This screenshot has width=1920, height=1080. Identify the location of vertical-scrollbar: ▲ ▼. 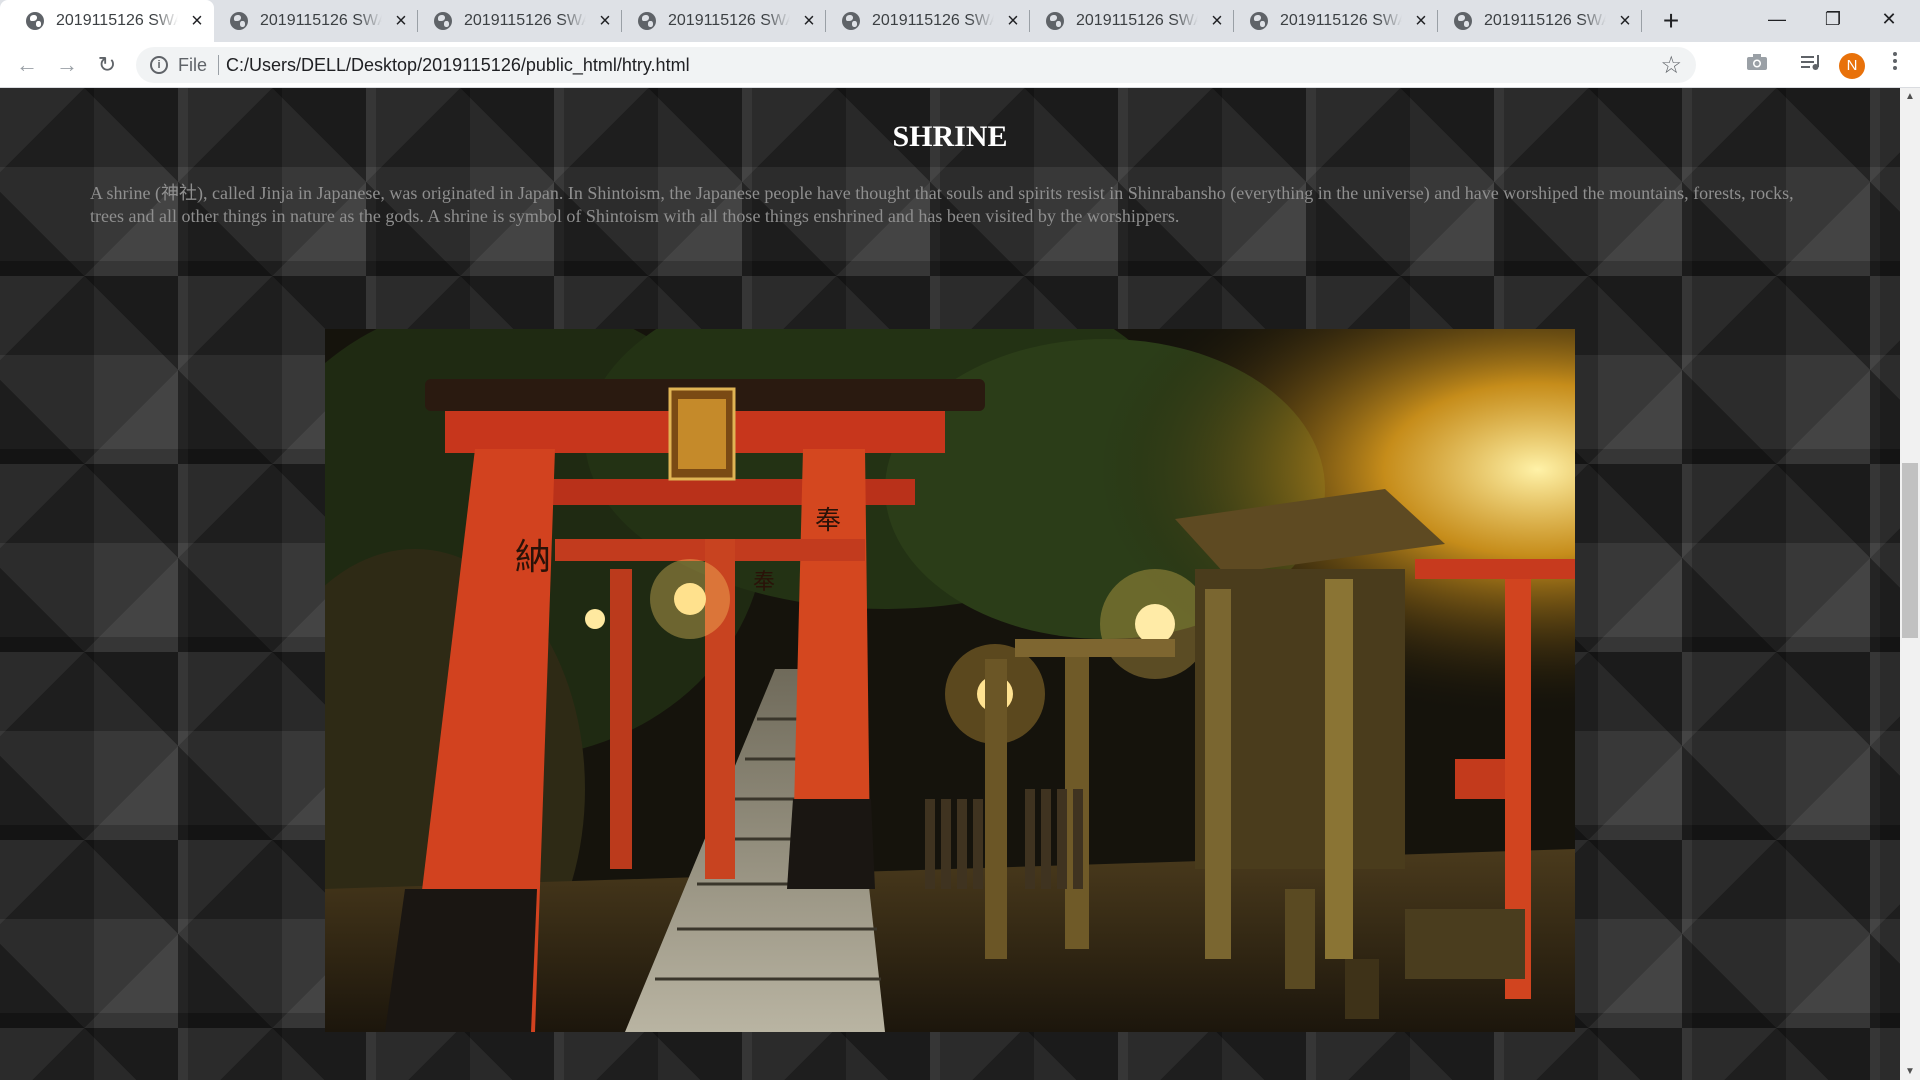
(1910, 584).